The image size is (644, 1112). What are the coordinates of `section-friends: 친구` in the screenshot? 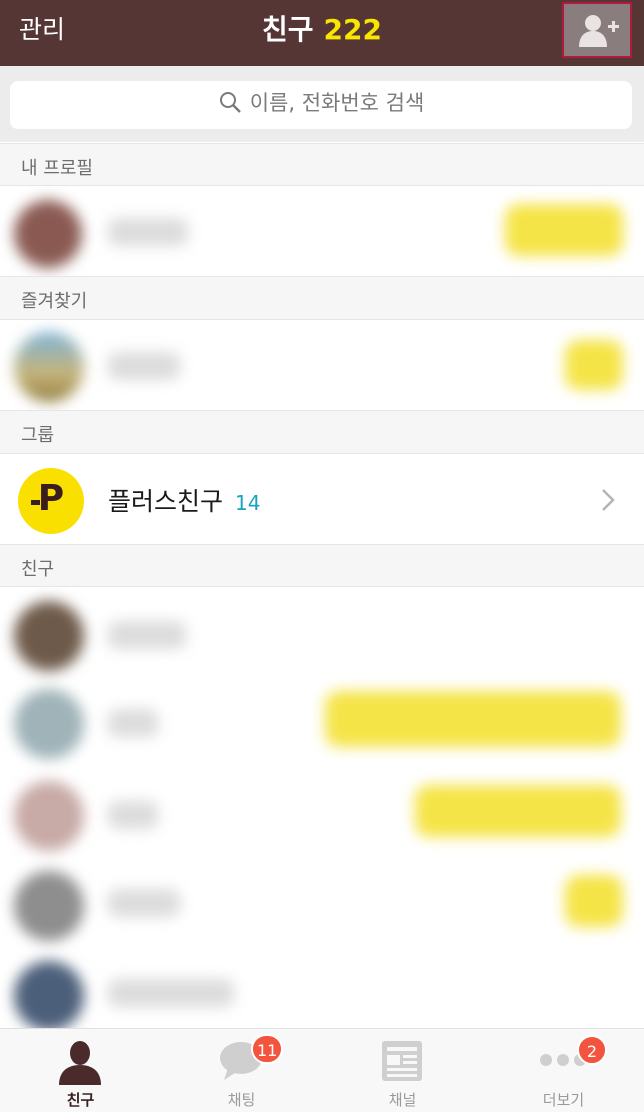 It's located at (322, 565).